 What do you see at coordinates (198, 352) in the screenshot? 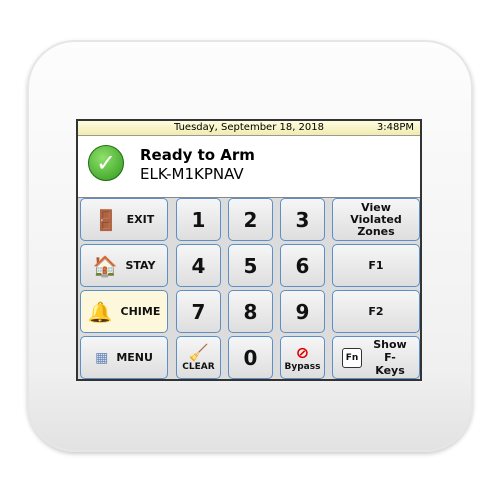
I see `broom-icon: 🧹` at bounding box center [198, 352].